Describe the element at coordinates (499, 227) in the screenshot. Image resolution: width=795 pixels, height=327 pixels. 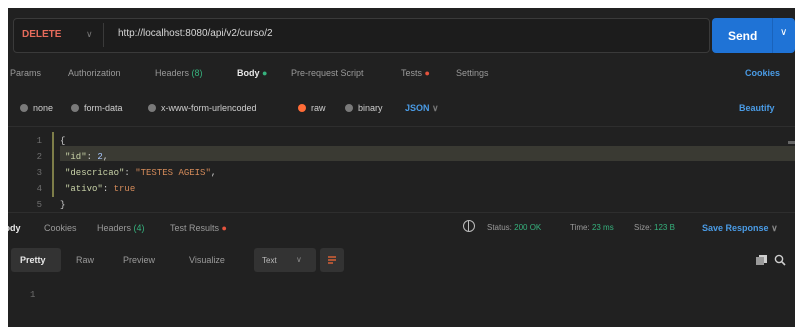
I see `status-label: Status:` at that location.